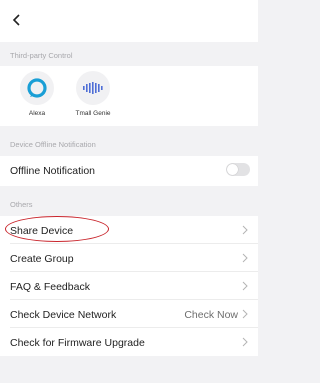 This screenshot has height=383, width=320. I want to click on check-device-network-row: Check Device Network Check Now, so click(129, 314).